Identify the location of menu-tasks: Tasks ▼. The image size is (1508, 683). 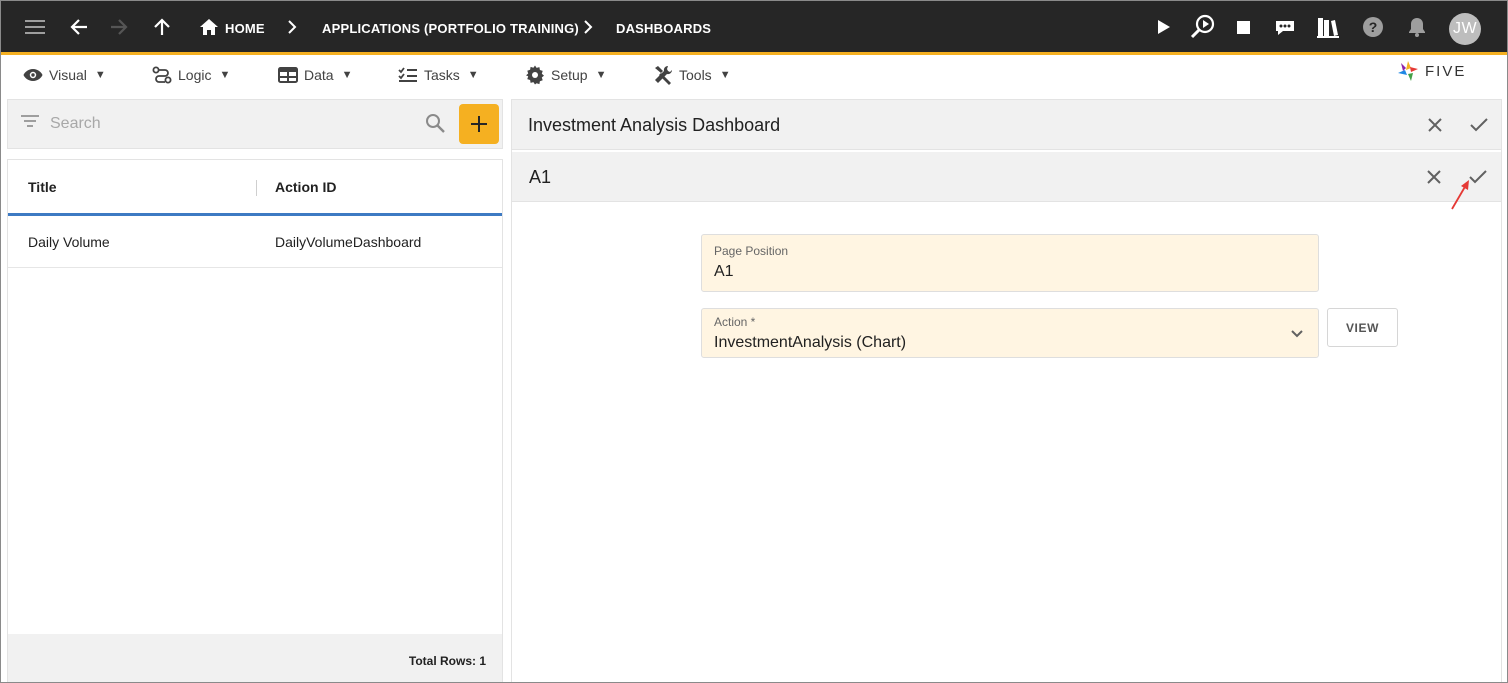
(438, 75).